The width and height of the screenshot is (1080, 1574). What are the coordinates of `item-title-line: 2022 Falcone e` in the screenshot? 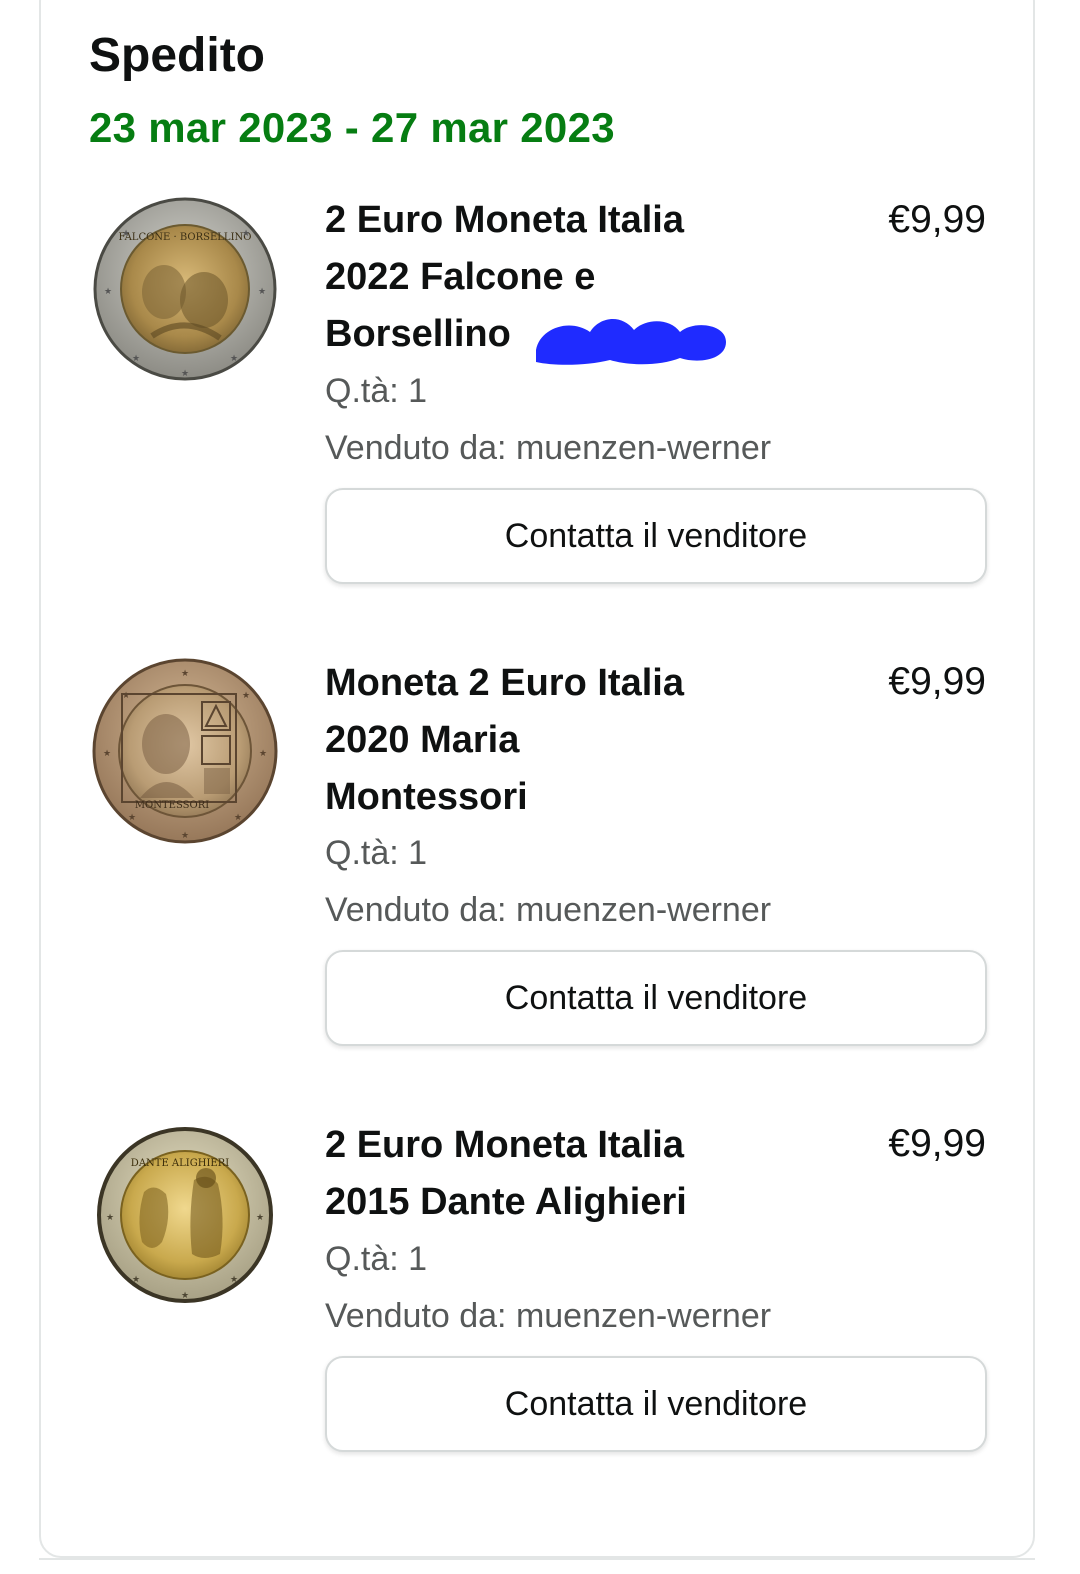 It's located at (460, 277).